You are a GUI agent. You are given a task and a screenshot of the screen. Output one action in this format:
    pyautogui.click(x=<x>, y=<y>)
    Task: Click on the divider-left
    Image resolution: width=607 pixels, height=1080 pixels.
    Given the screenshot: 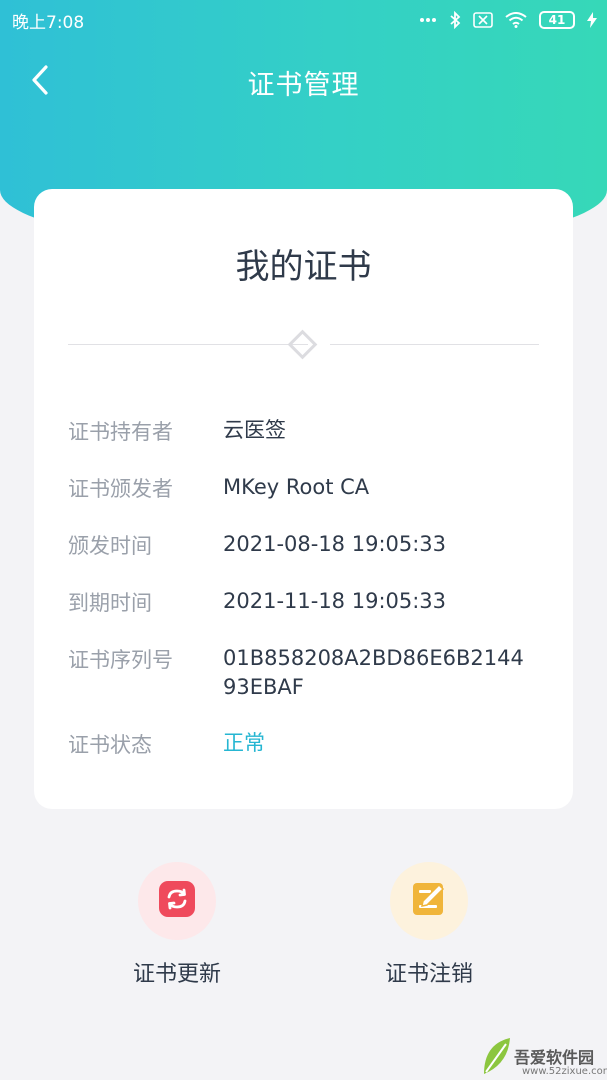 What is the action you would take?
    pyautogui.click(x=188, y=344)
    